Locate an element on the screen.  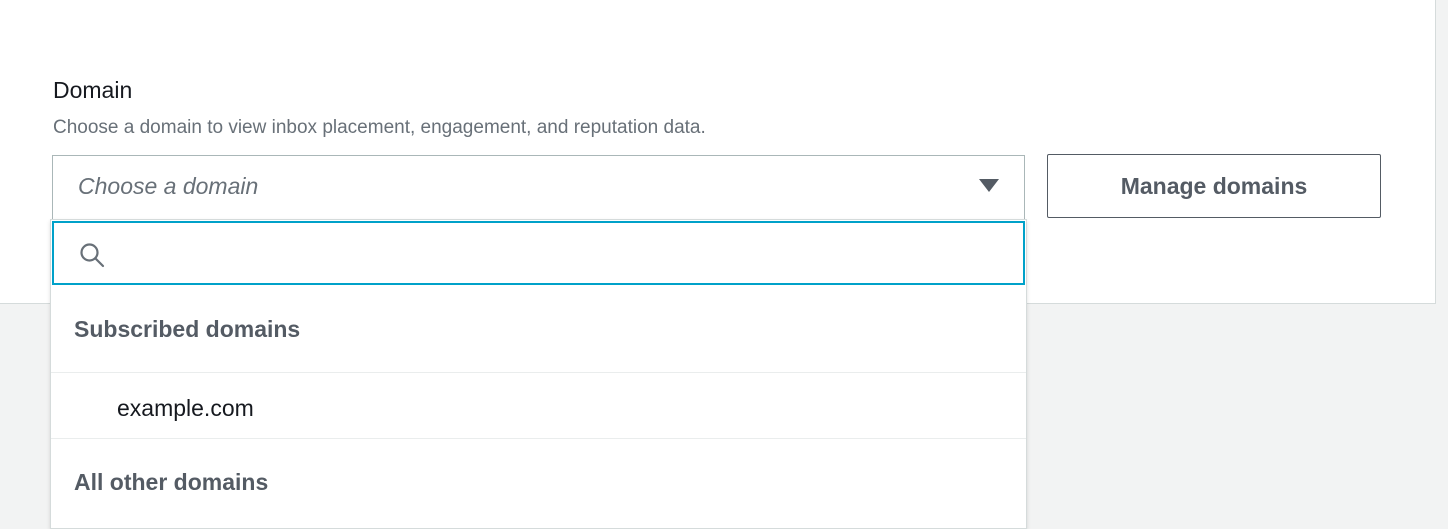
group-header-subscribed: Subscribed domains is located at coordinates (538, 329).